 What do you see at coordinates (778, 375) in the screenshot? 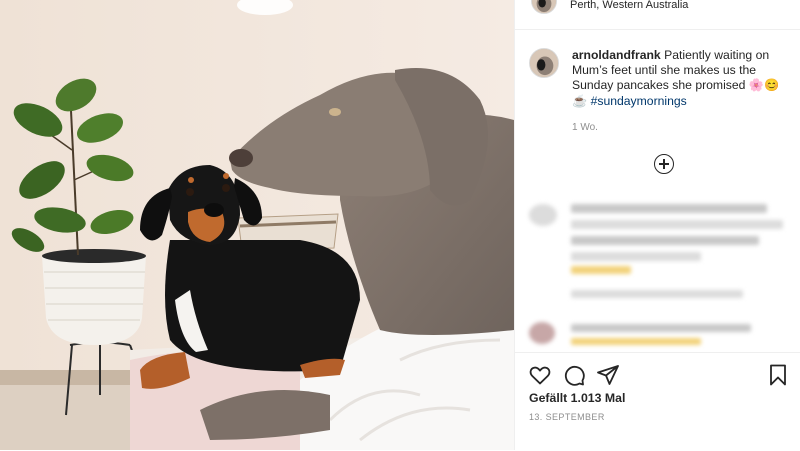
I see `bookmark-icon` at bounding box center [778, 375].